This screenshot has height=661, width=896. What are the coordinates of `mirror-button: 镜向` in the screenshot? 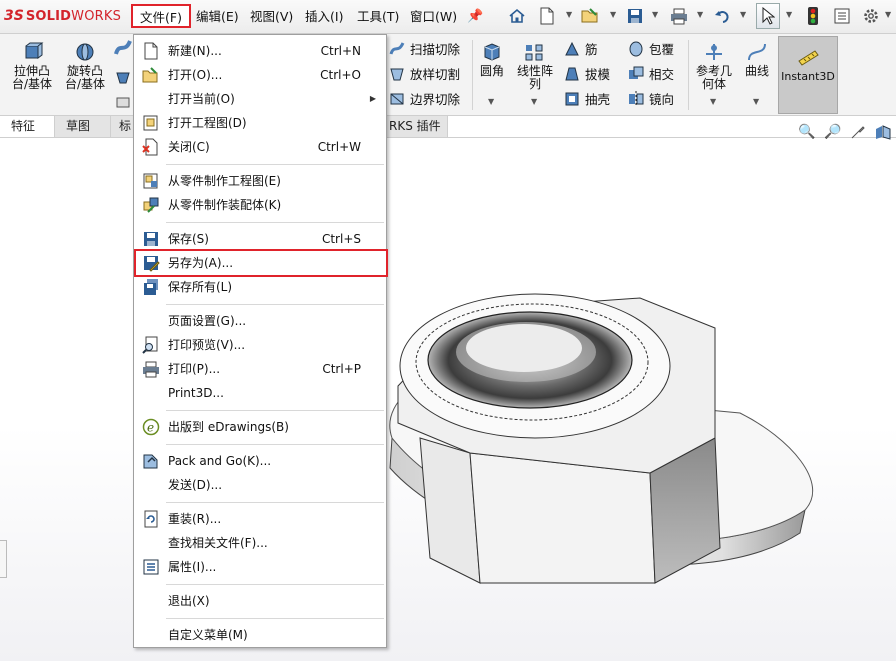 It's located at (650, 98).